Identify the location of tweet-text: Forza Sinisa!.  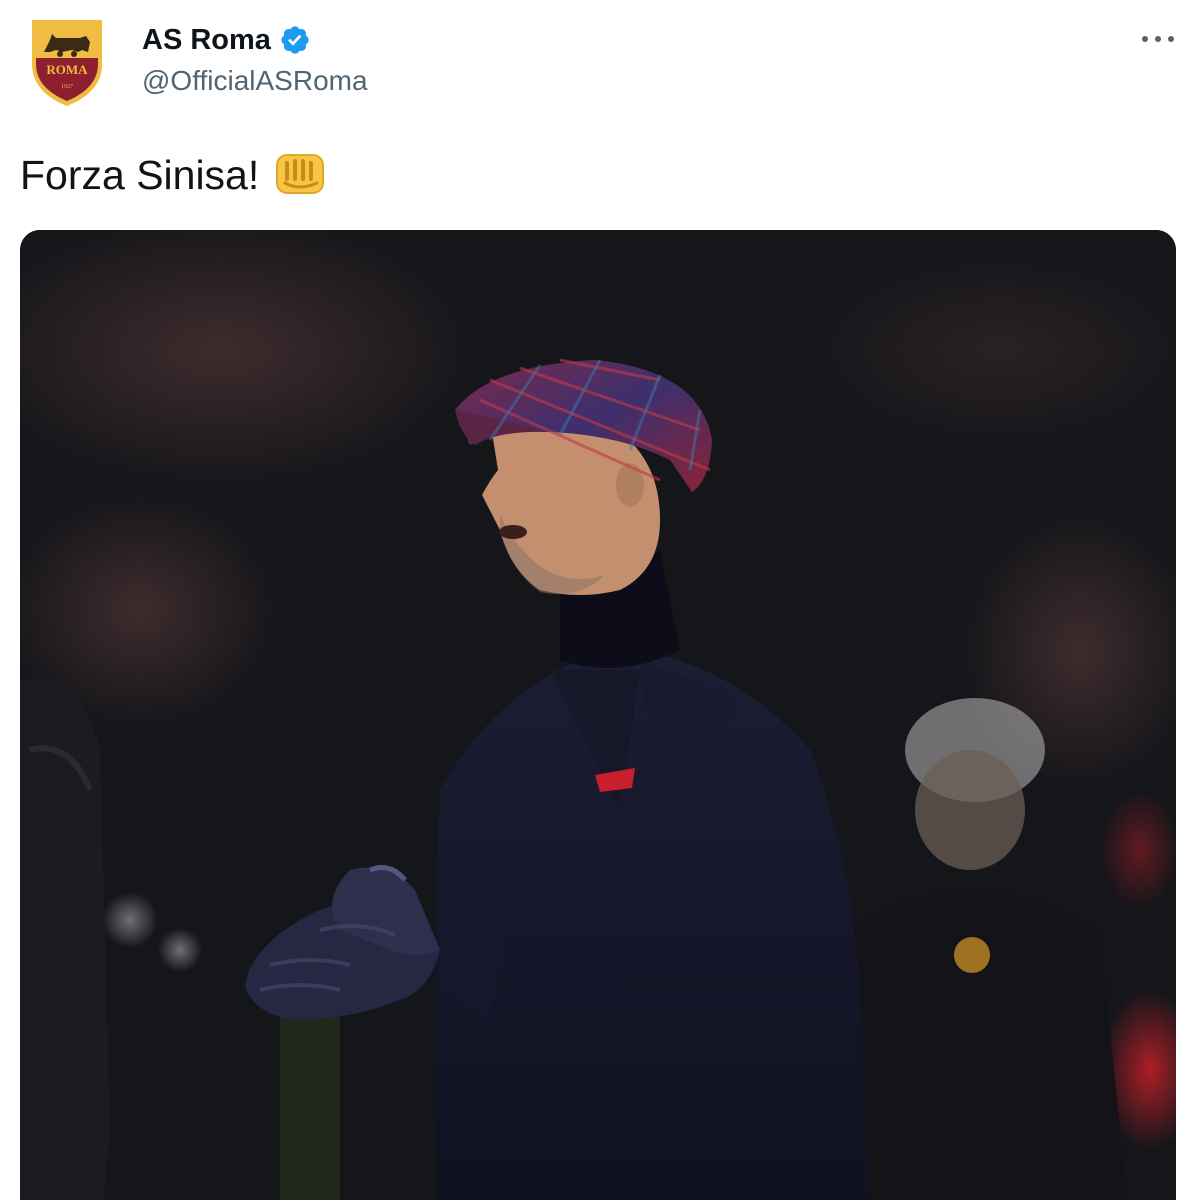
(140, 175).